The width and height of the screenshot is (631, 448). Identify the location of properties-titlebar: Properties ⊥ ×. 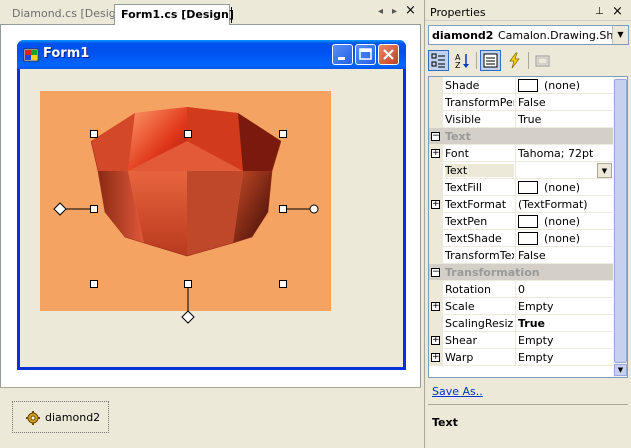
(528, 12).